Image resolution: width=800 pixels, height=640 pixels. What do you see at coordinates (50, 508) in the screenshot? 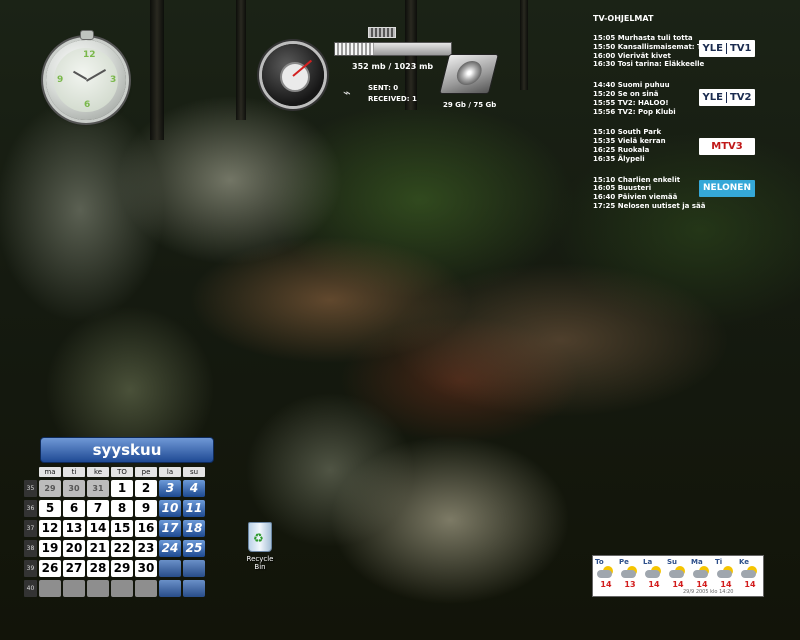
I see `calendar-day: 5` at bounding box center [50, 508].